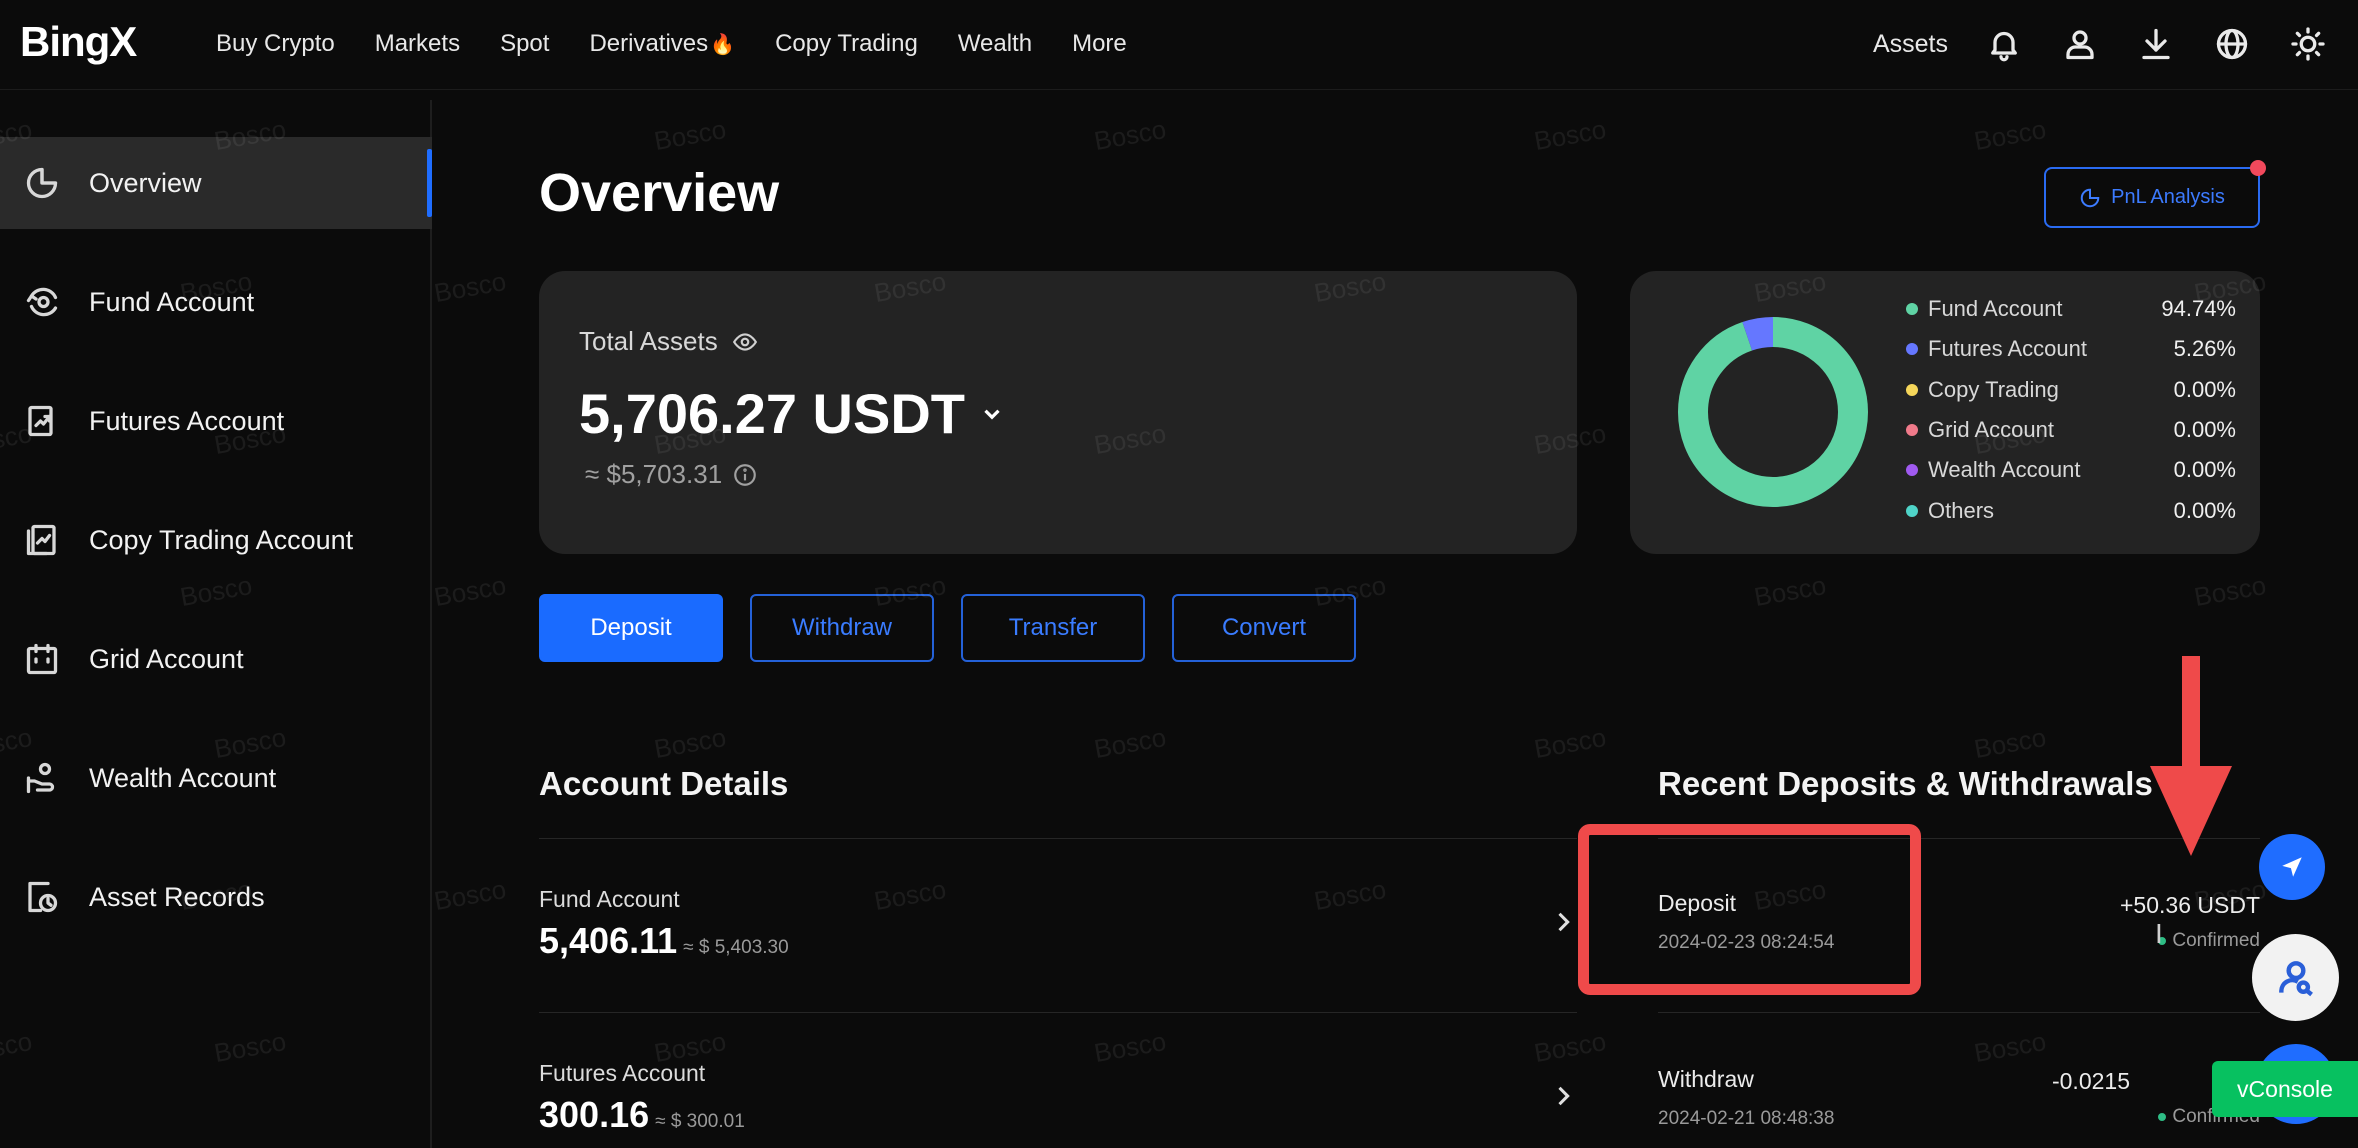  Describe the element at coordinates (2295, 977) in the screenshot. I see `support-fab-button` at that location.